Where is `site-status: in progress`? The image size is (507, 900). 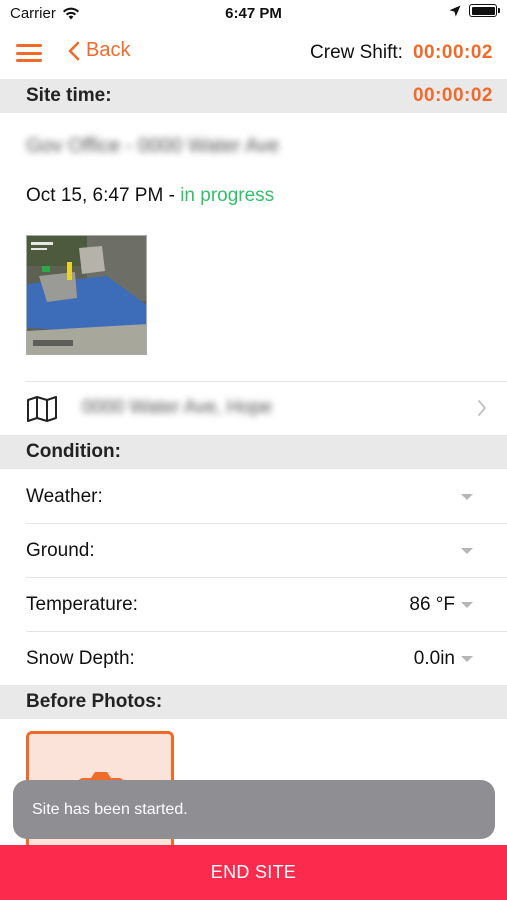 site-status: in progress is located at coordinates (227, 195).